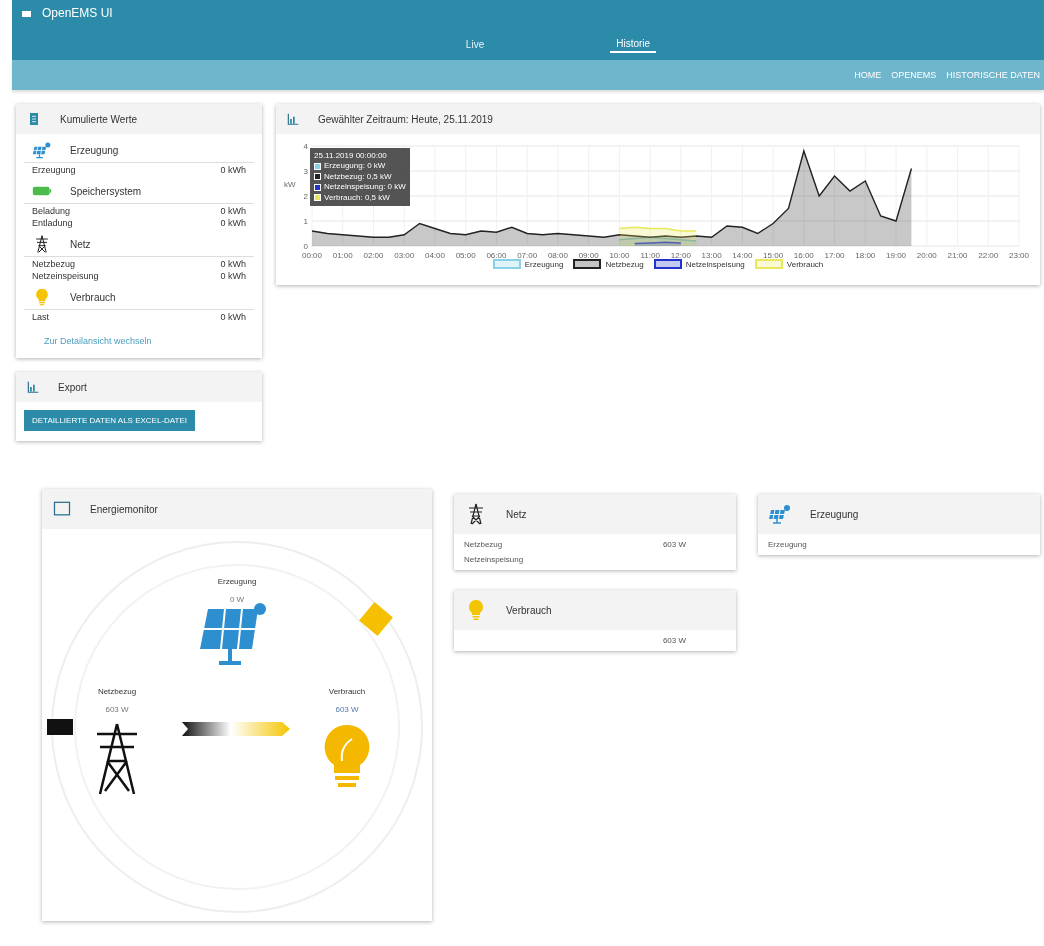 The image size is (1044, 946). Describe the element at coordinates (237, 599) in the screenshot. I see `node-value: 0 W` at that location.